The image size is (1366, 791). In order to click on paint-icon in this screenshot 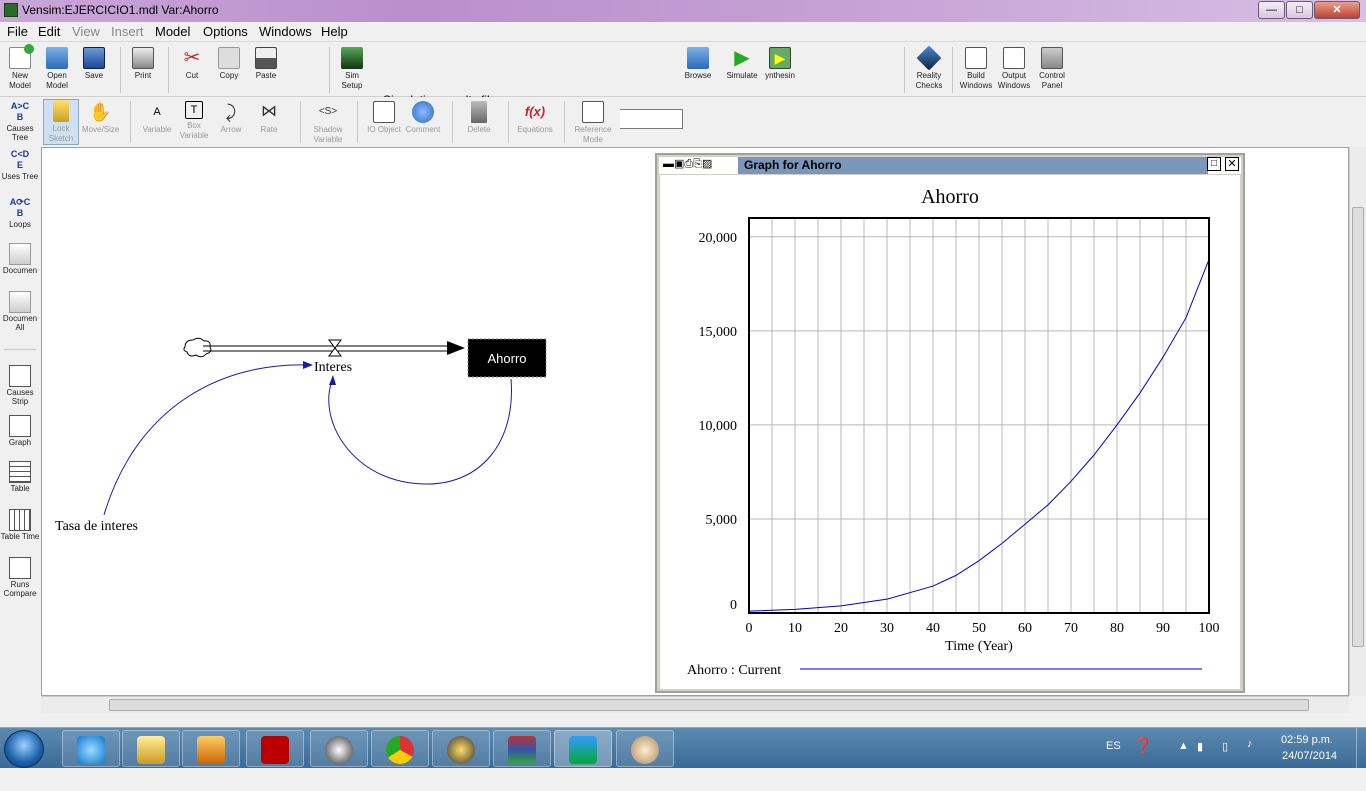, I will do `click(645, 750)`.